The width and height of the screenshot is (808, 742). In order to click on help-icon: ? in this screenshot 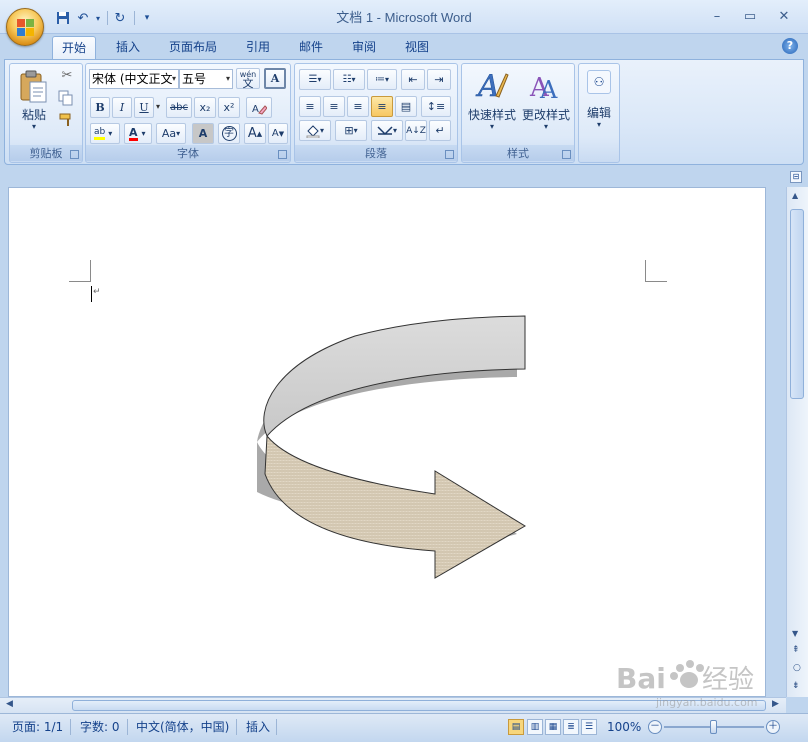, I will do `click(790, 46)`.